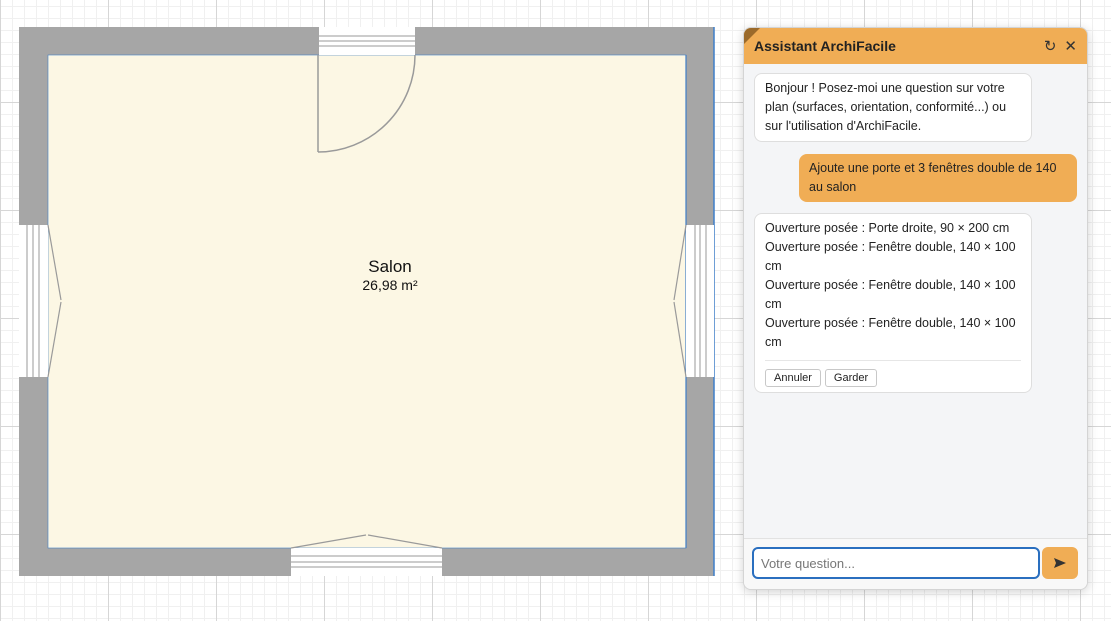 The width and height of the screenshot is (1111, 621). I want to click on close-icon: ✕, so click(1070, 46).